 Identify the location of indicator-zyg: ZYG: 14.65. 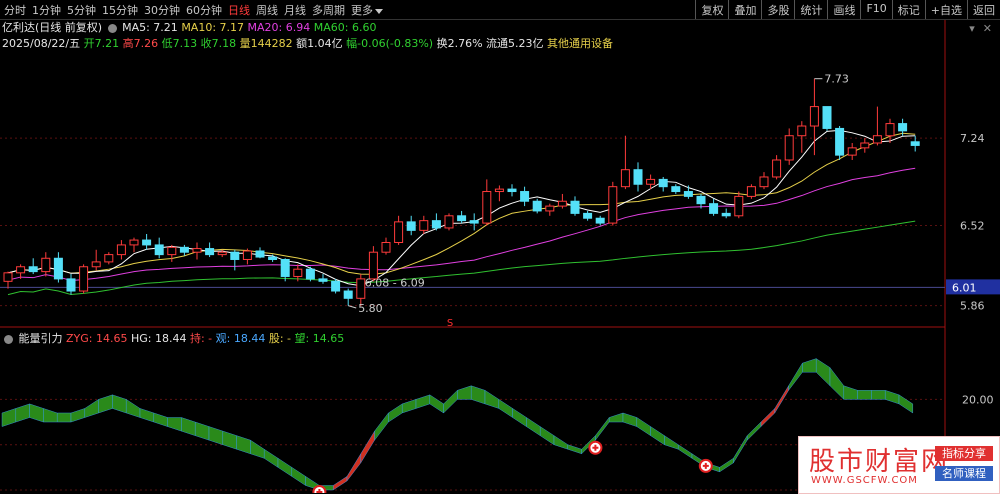
(97, 338).